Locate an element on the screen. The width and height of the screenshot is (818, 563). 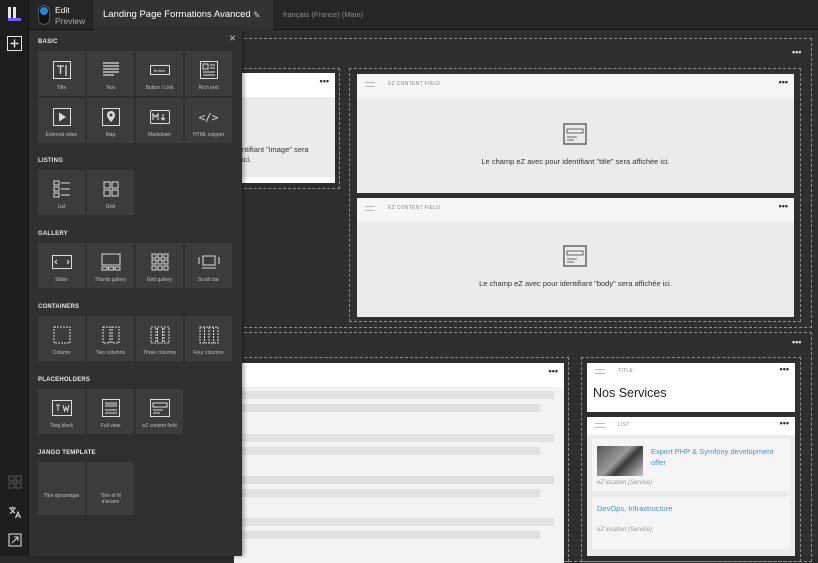
block-tile-two-columns: Two columns is located at coordinates (110, 338).